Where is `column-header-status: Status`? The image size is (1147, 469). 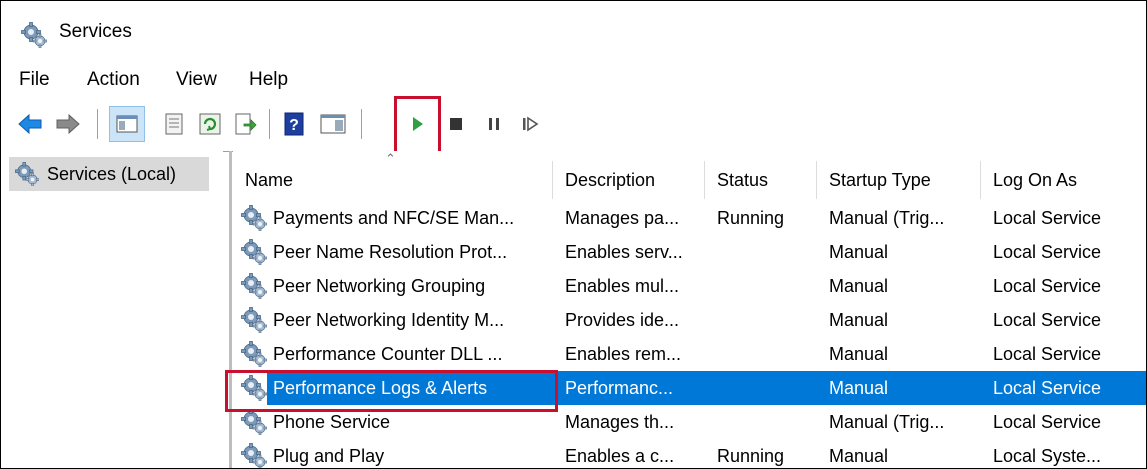 column-header-status: Status is located at coordinates (761, 180).